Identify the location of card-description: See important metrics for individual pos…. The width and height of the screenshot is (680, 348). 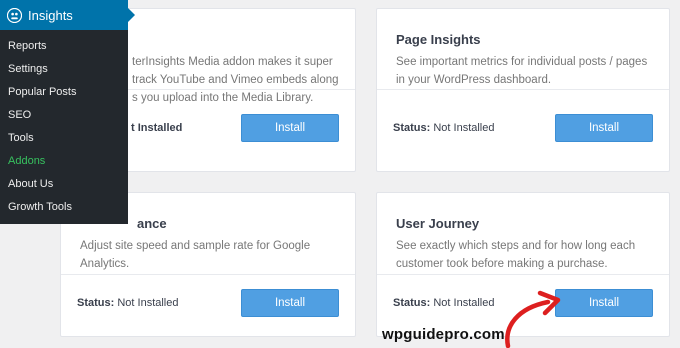
(531, 71).